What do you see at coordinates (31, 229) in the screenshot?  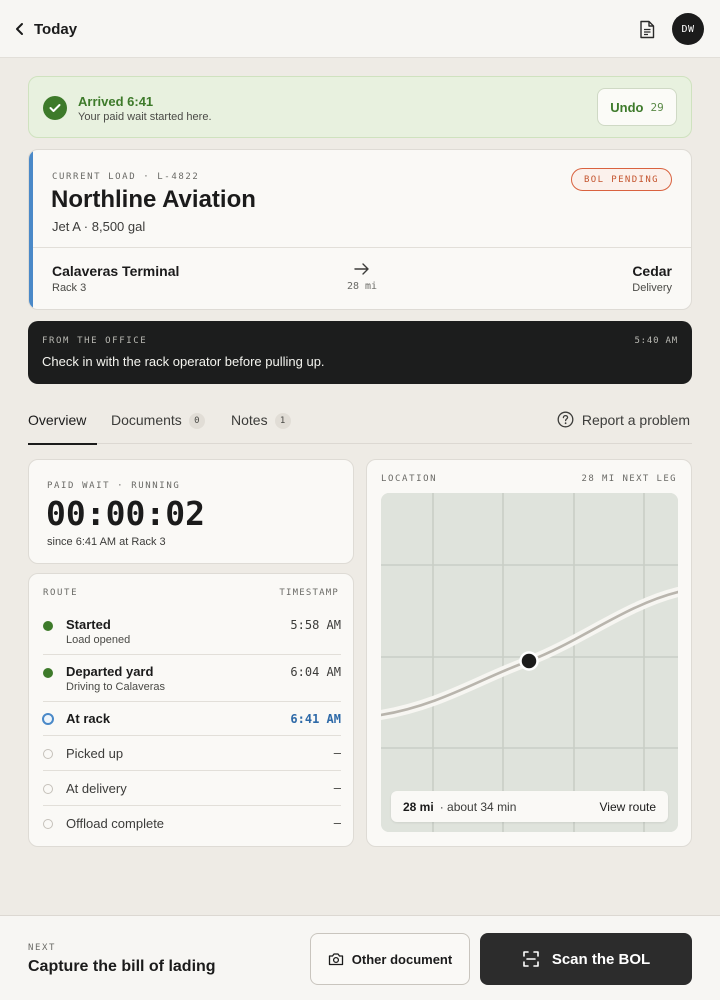 I see `load-accent-bar` at bounding box center [31, 229].